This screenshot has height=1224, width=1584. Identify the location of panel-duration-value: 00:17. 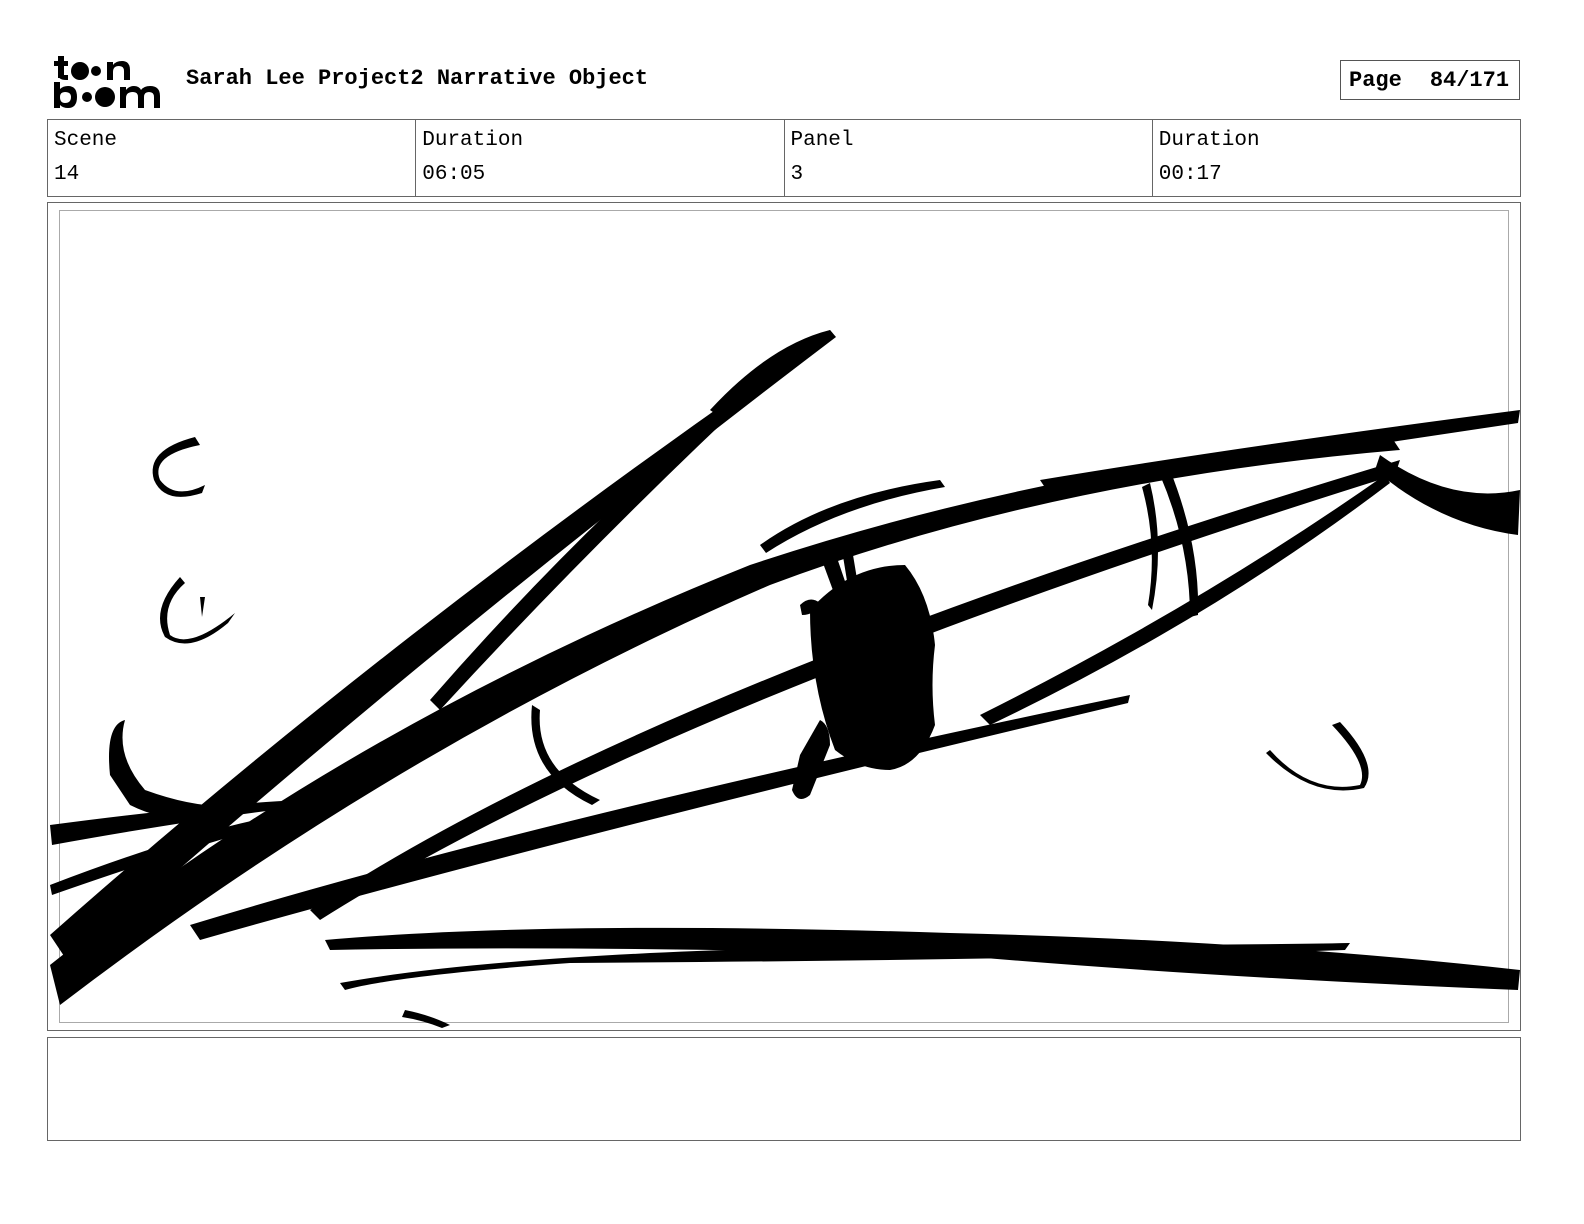
(1190, 174).